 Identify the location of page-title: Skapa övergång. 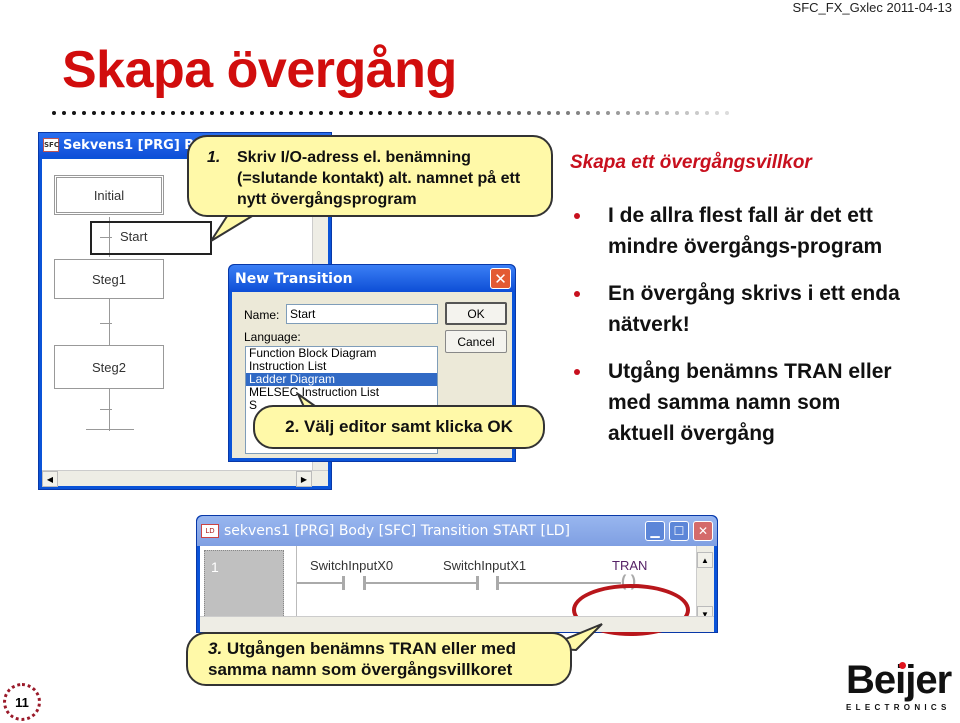
(259, 70).